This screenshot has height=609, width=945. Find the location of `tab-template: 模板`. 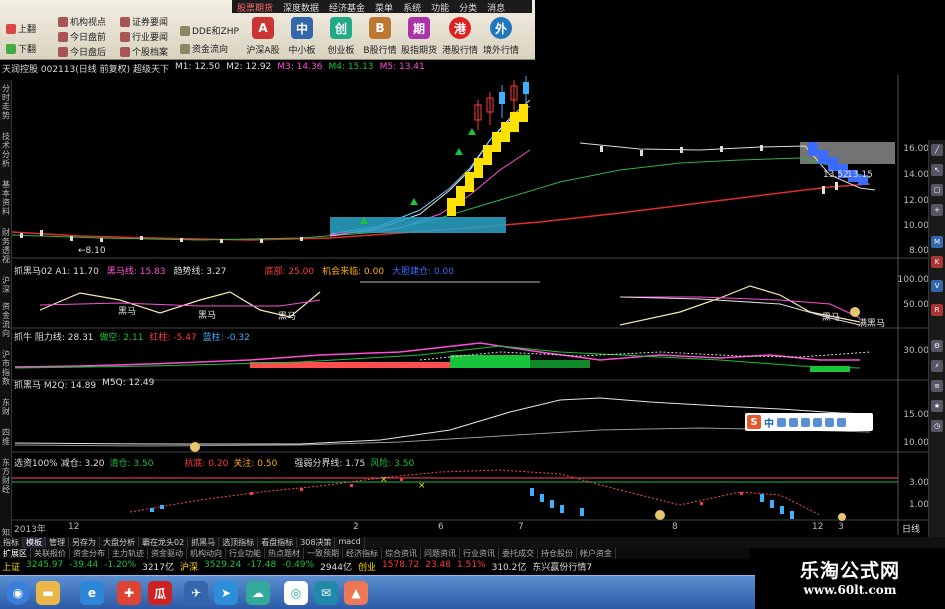

tab-template: 模板 is located at coordinates (34, 542).